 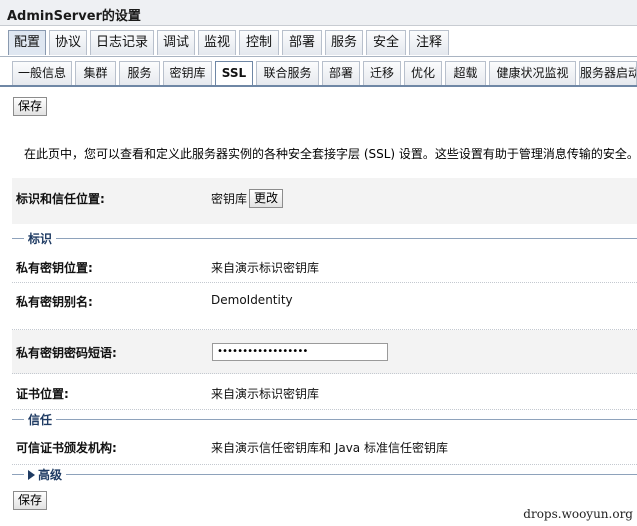 I want to click on trusted-ca-row: 可信证书颁发机构: 来自演示信任密钥库和 Java 标准信任密钥库, so click(x=324, y=447).